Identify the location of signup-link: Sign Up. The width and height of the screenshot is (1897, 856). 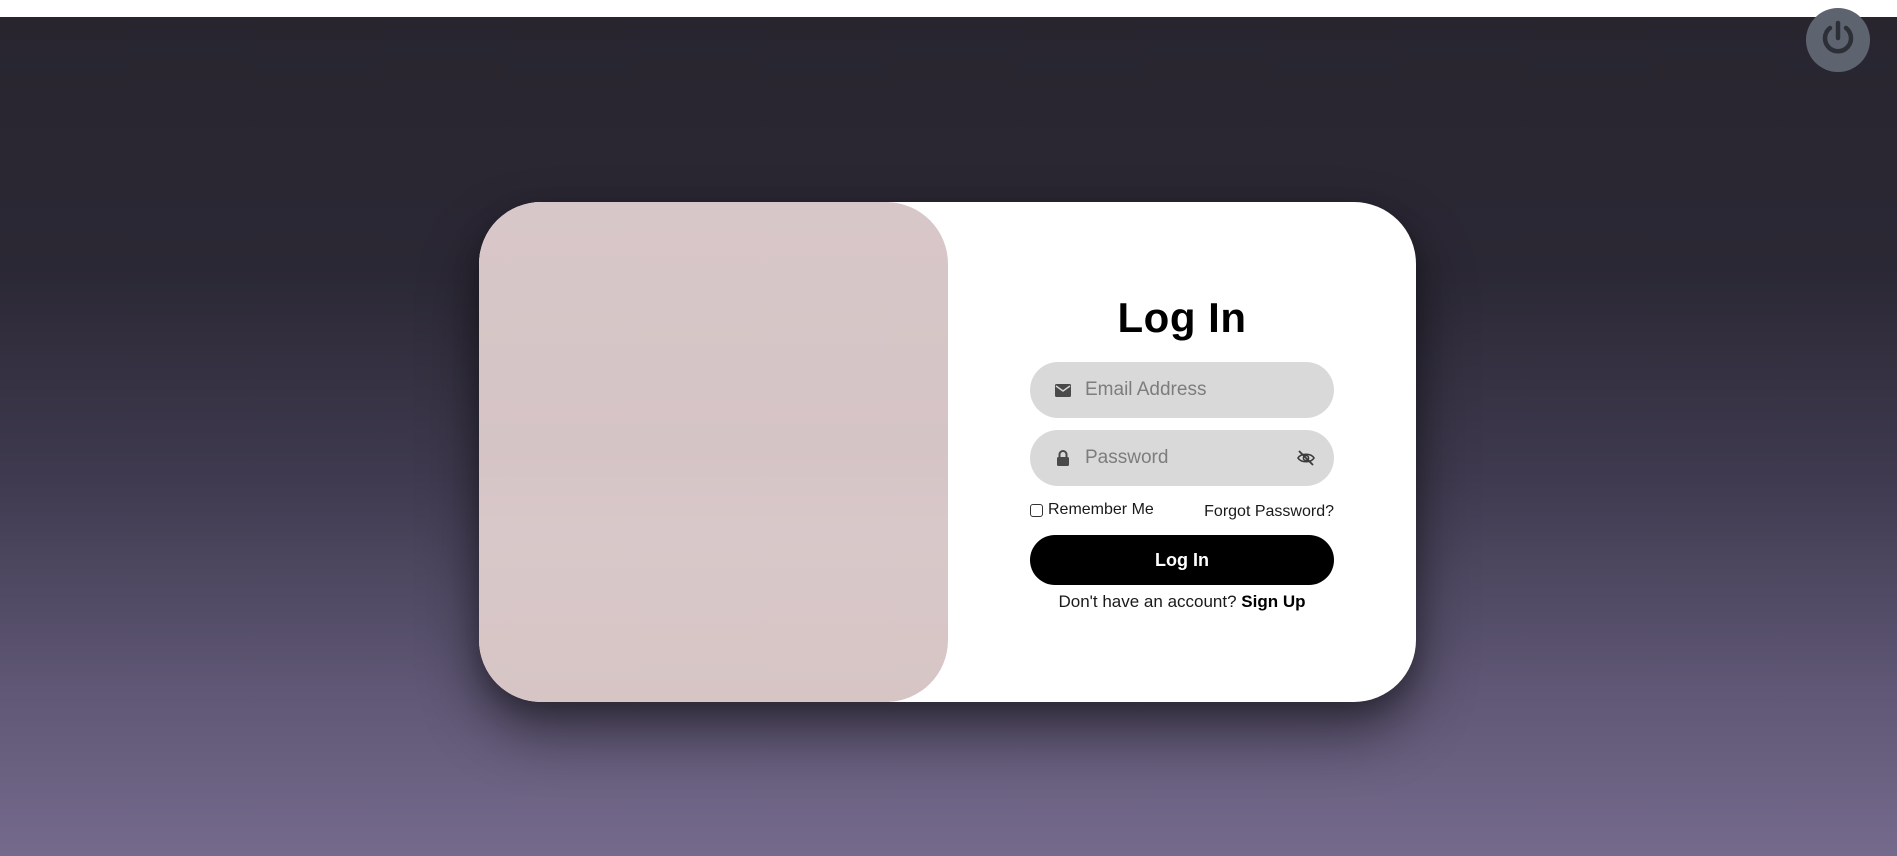
(1273, 601).